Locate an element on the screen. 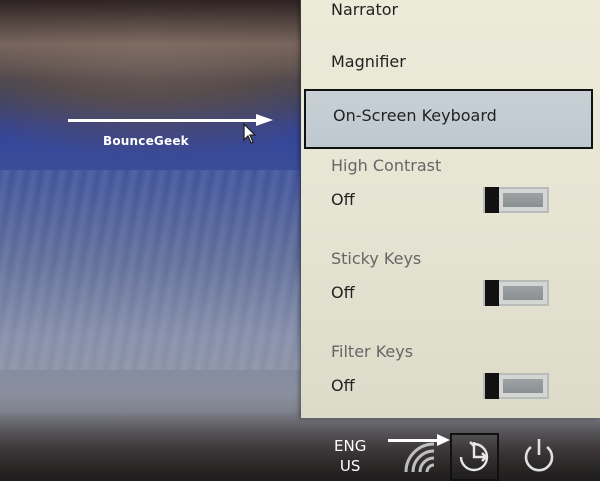 The image size is (600, 481). high-contrast-toggle is located at coordinates (516, 200).